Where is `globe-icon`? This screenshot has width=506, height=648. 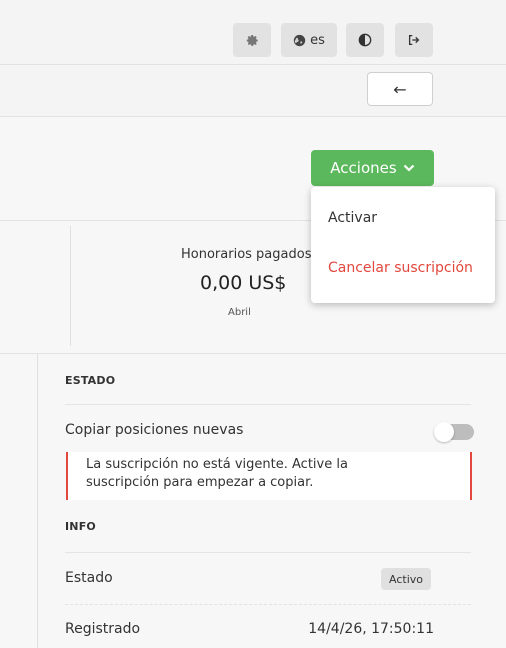 globe-icon is located at coordinates (299, 40).